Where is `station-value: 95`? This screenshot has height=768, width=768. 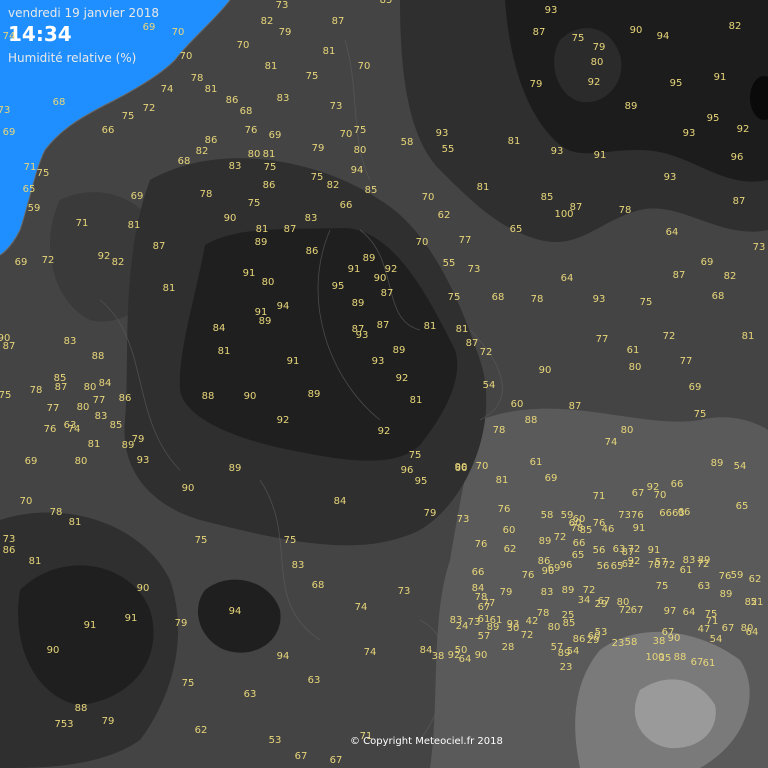 station-value: 95 is located at coordinates (421, 481).